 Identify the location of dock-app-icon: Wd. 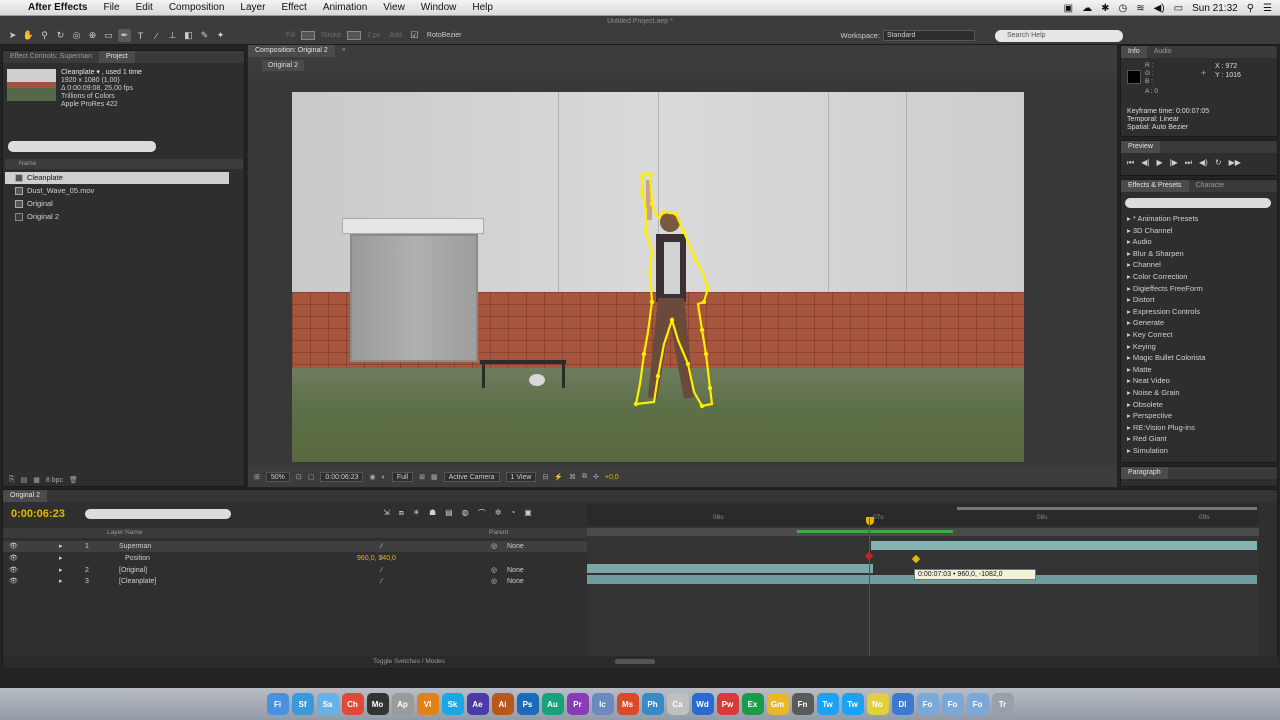
(702, 704).